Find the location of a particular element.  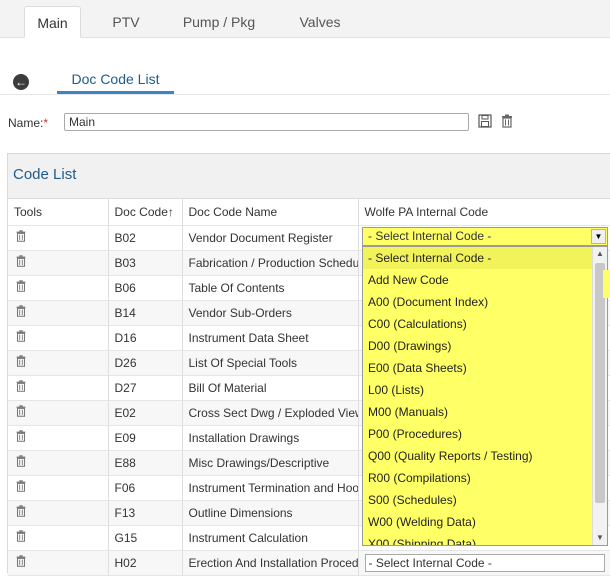

doc-code-cell: G15 is located at coordinates (145, 538).